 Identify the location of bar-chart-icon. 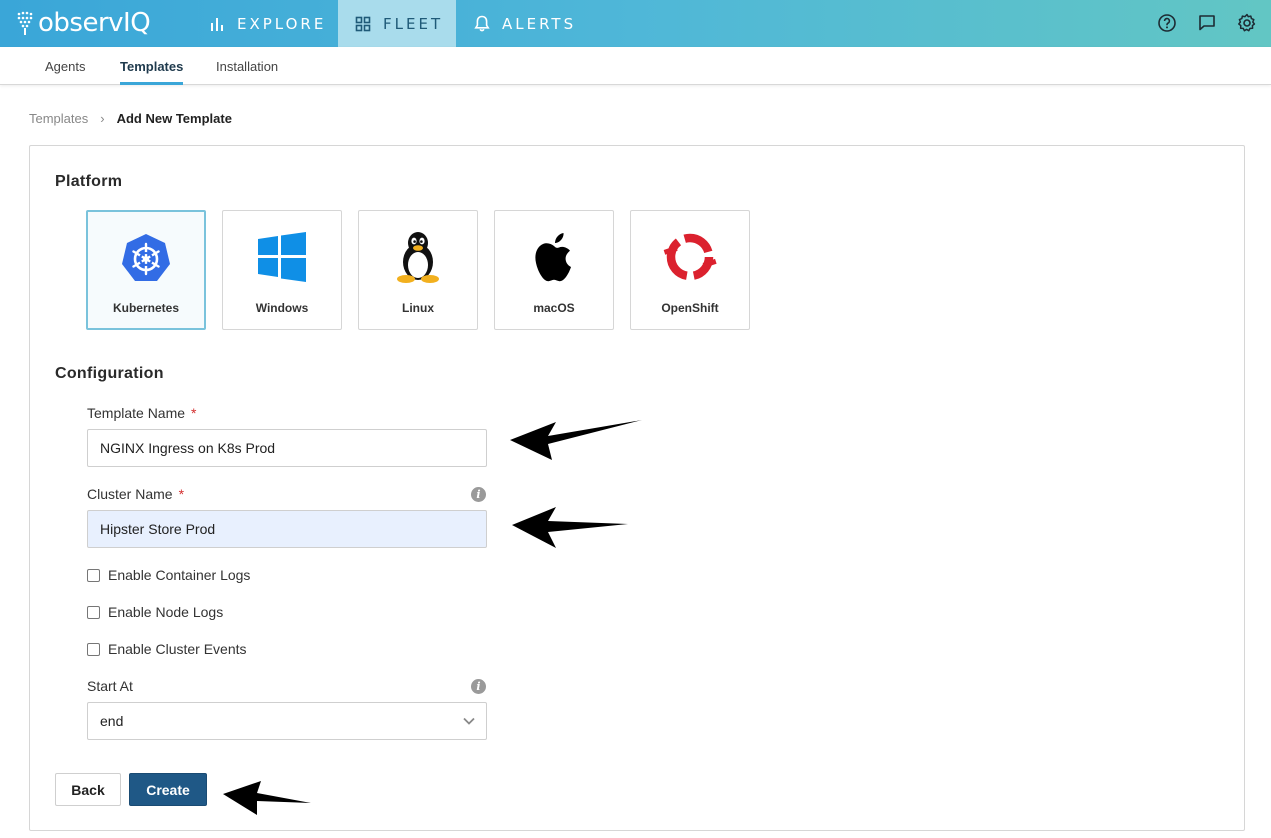
(217, 24).